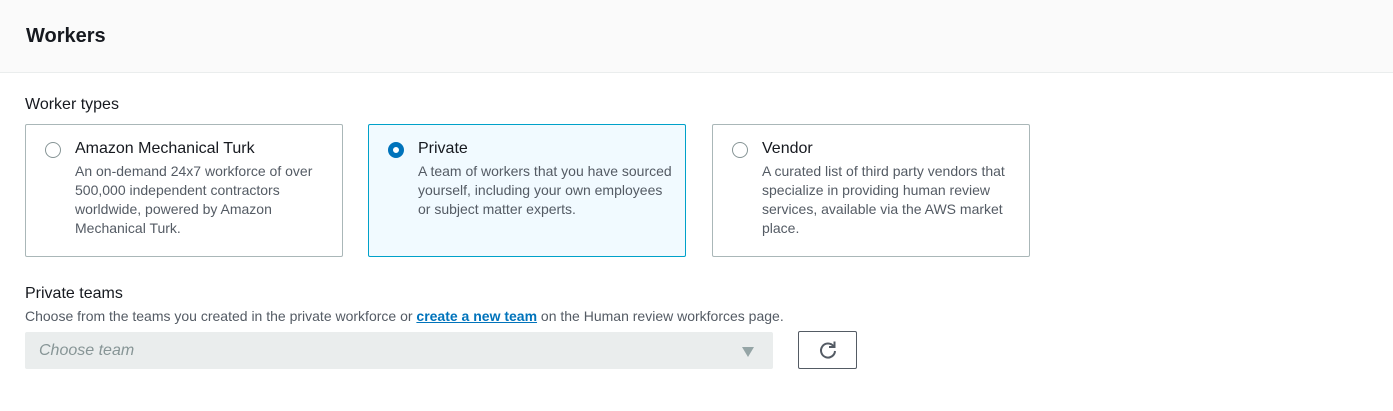 This screenshot has width=1393, height=411. I want to click on refresh-icon, so click(827, 350).